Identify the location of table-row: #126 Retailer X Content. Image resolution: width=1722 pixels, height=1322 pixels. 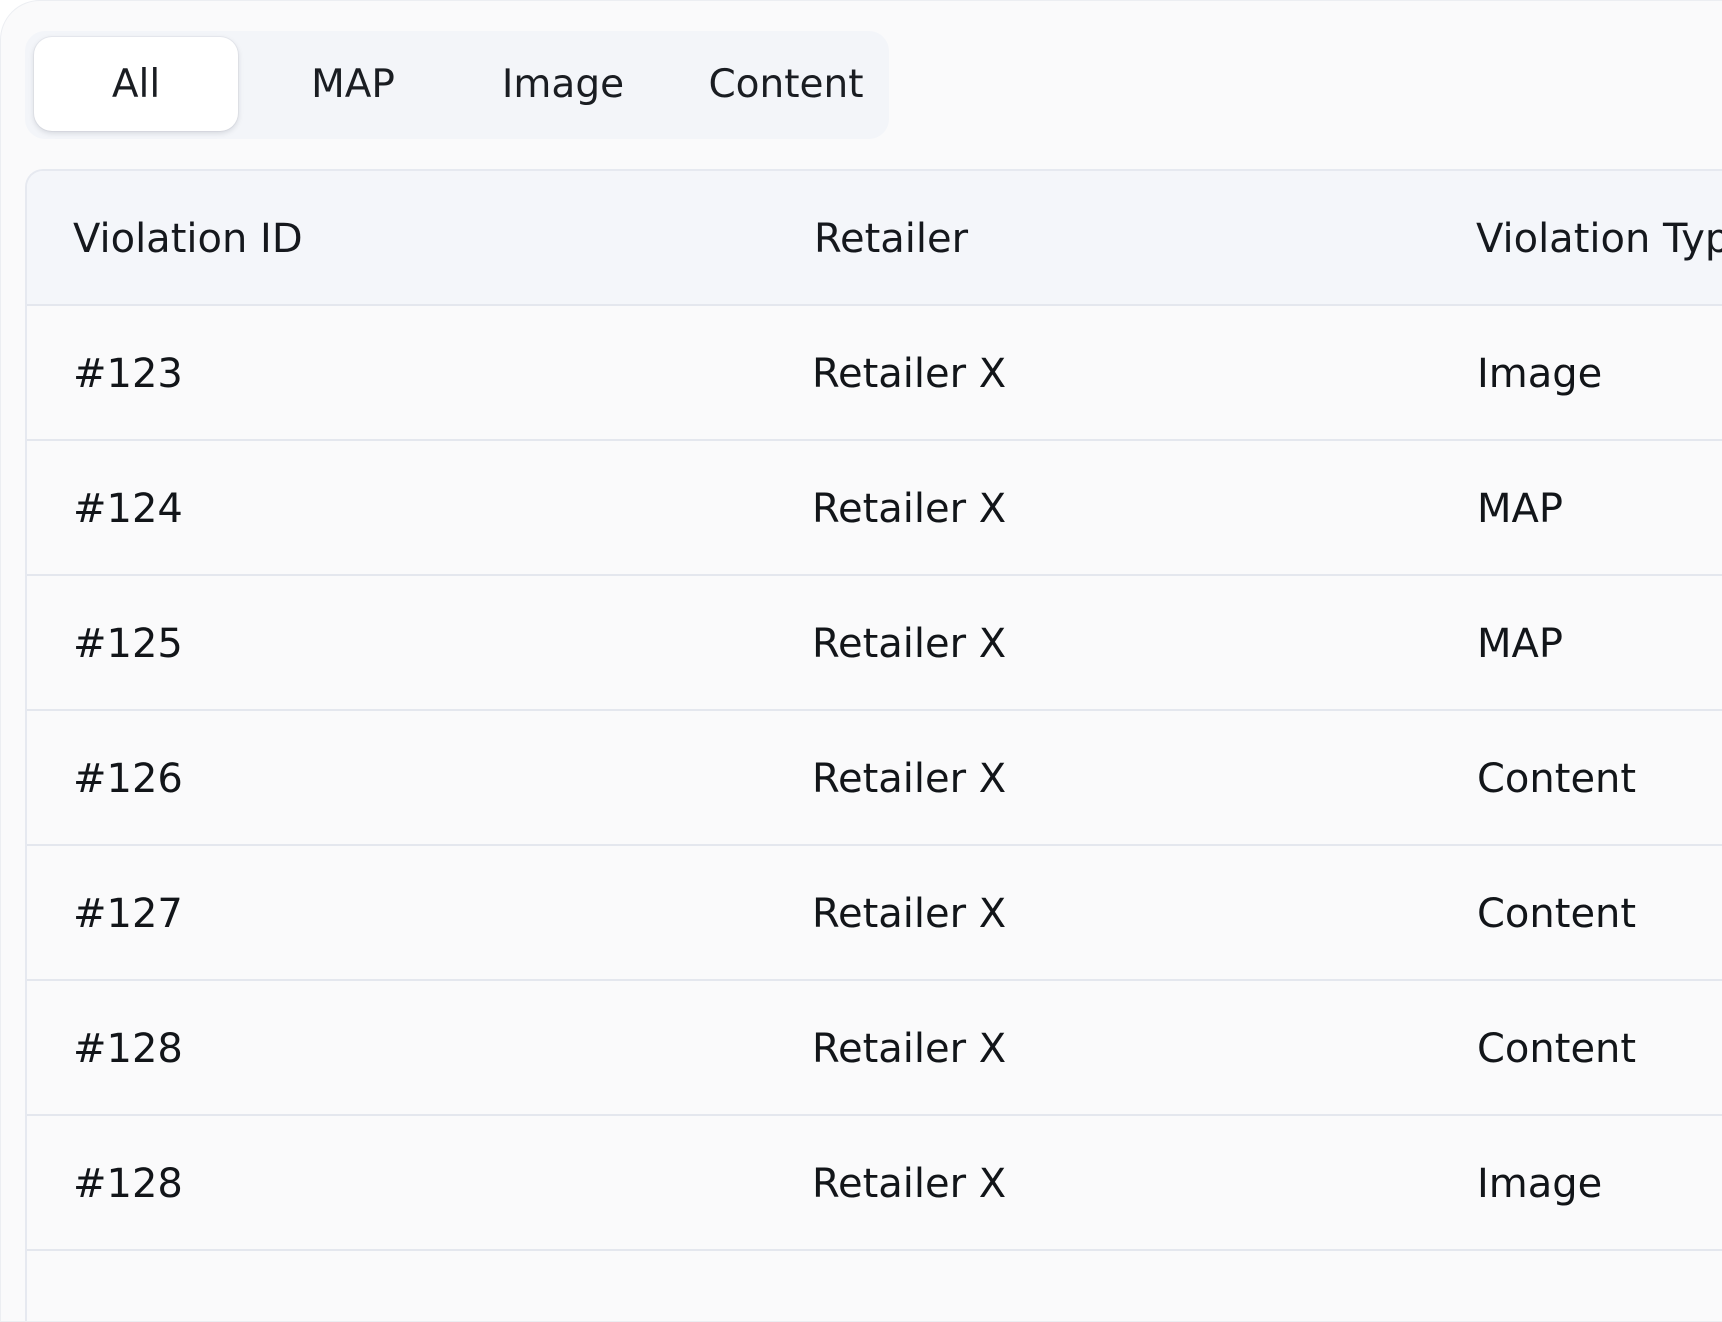
(874, 778).